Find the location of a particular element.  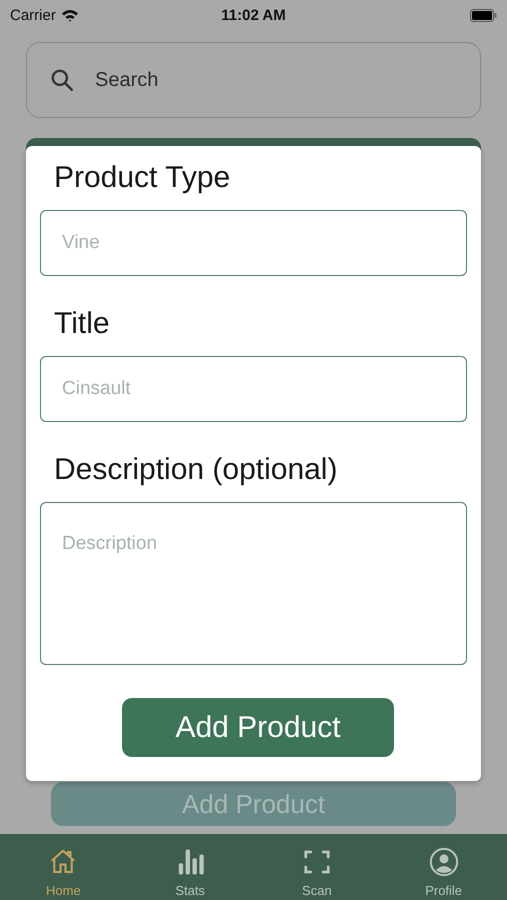

tab-item: Home is located at coordinates (63, 867).